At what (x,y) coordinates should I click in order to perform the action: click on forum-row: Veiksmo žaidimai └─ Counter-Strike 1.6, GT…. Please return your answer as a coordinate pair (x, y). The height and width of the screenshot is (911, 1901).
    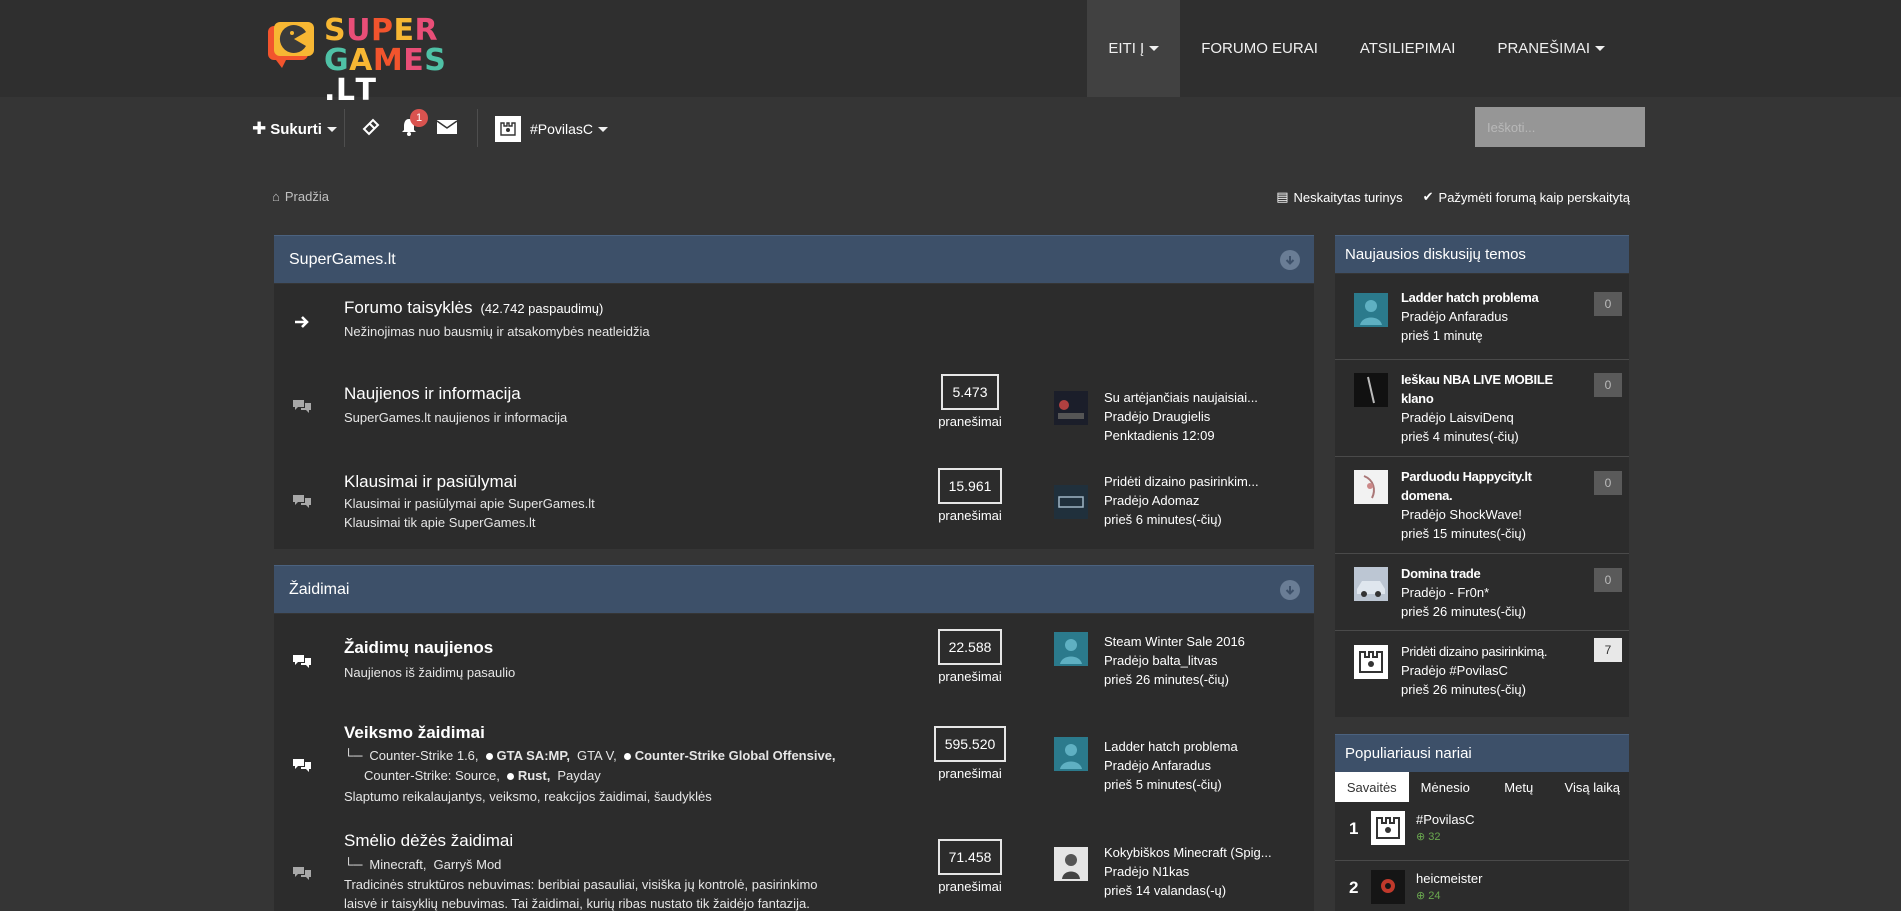
    Looking at the image, I should click on (794, 764).